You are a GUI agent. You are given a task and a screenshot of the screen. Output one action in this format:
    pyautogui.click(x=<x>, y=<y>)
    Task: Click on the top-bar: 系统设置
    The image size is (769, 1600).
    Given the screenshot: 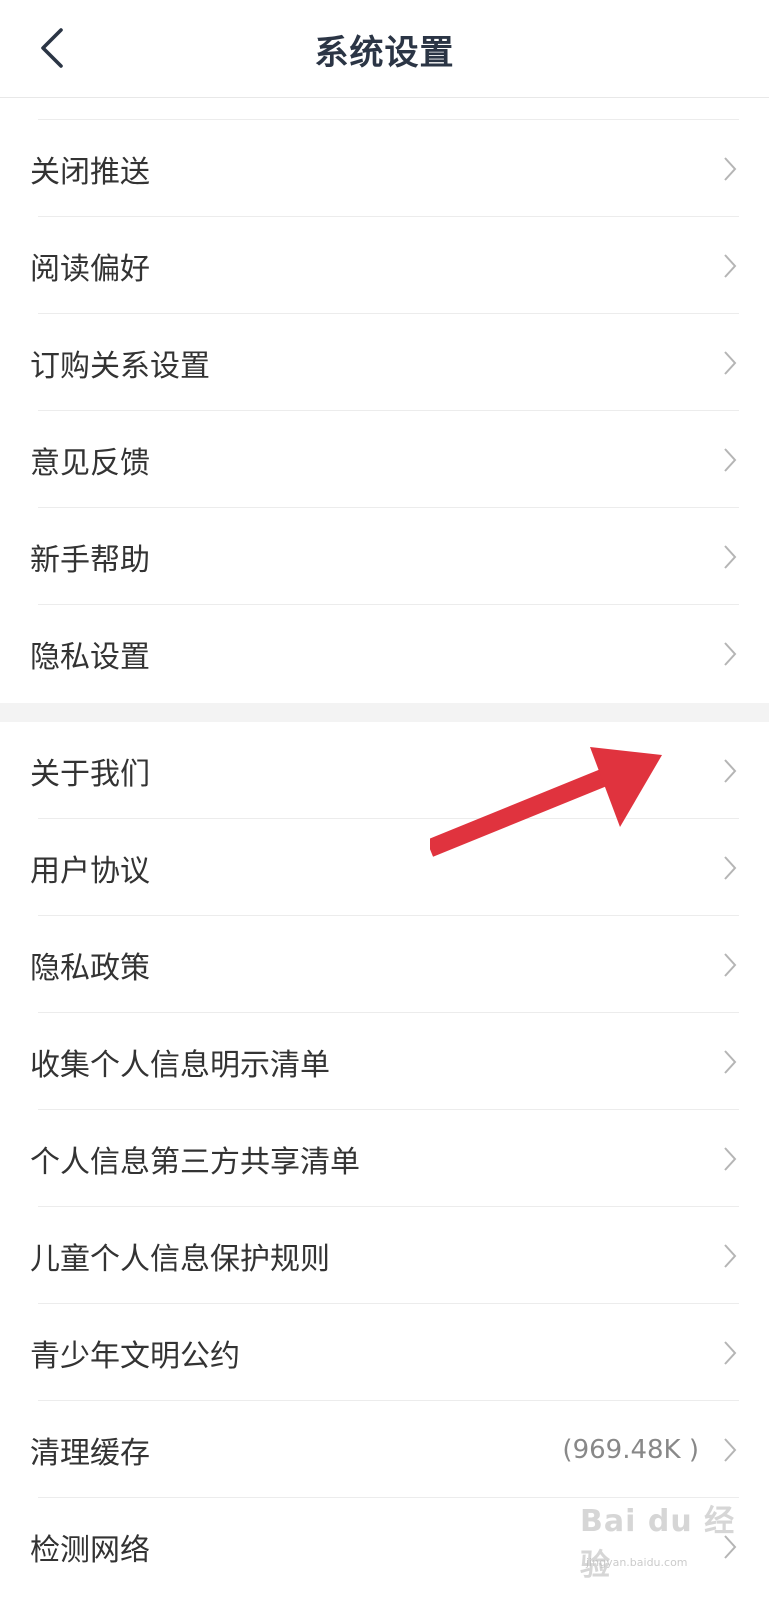 What is the action you would take?
    pyautogui.click(x=384, y=49)
    